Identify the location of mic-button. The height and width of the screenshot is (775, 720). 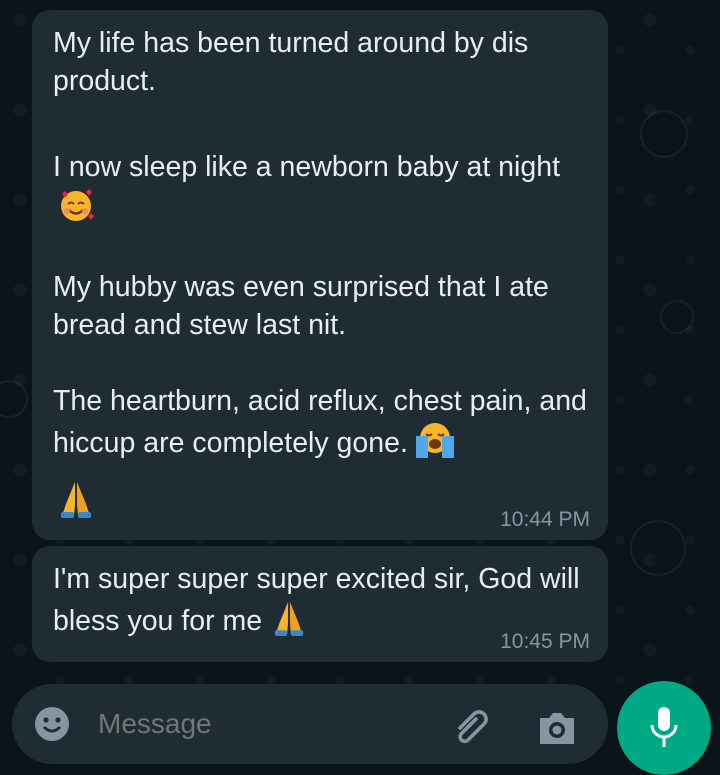
(664, 728).